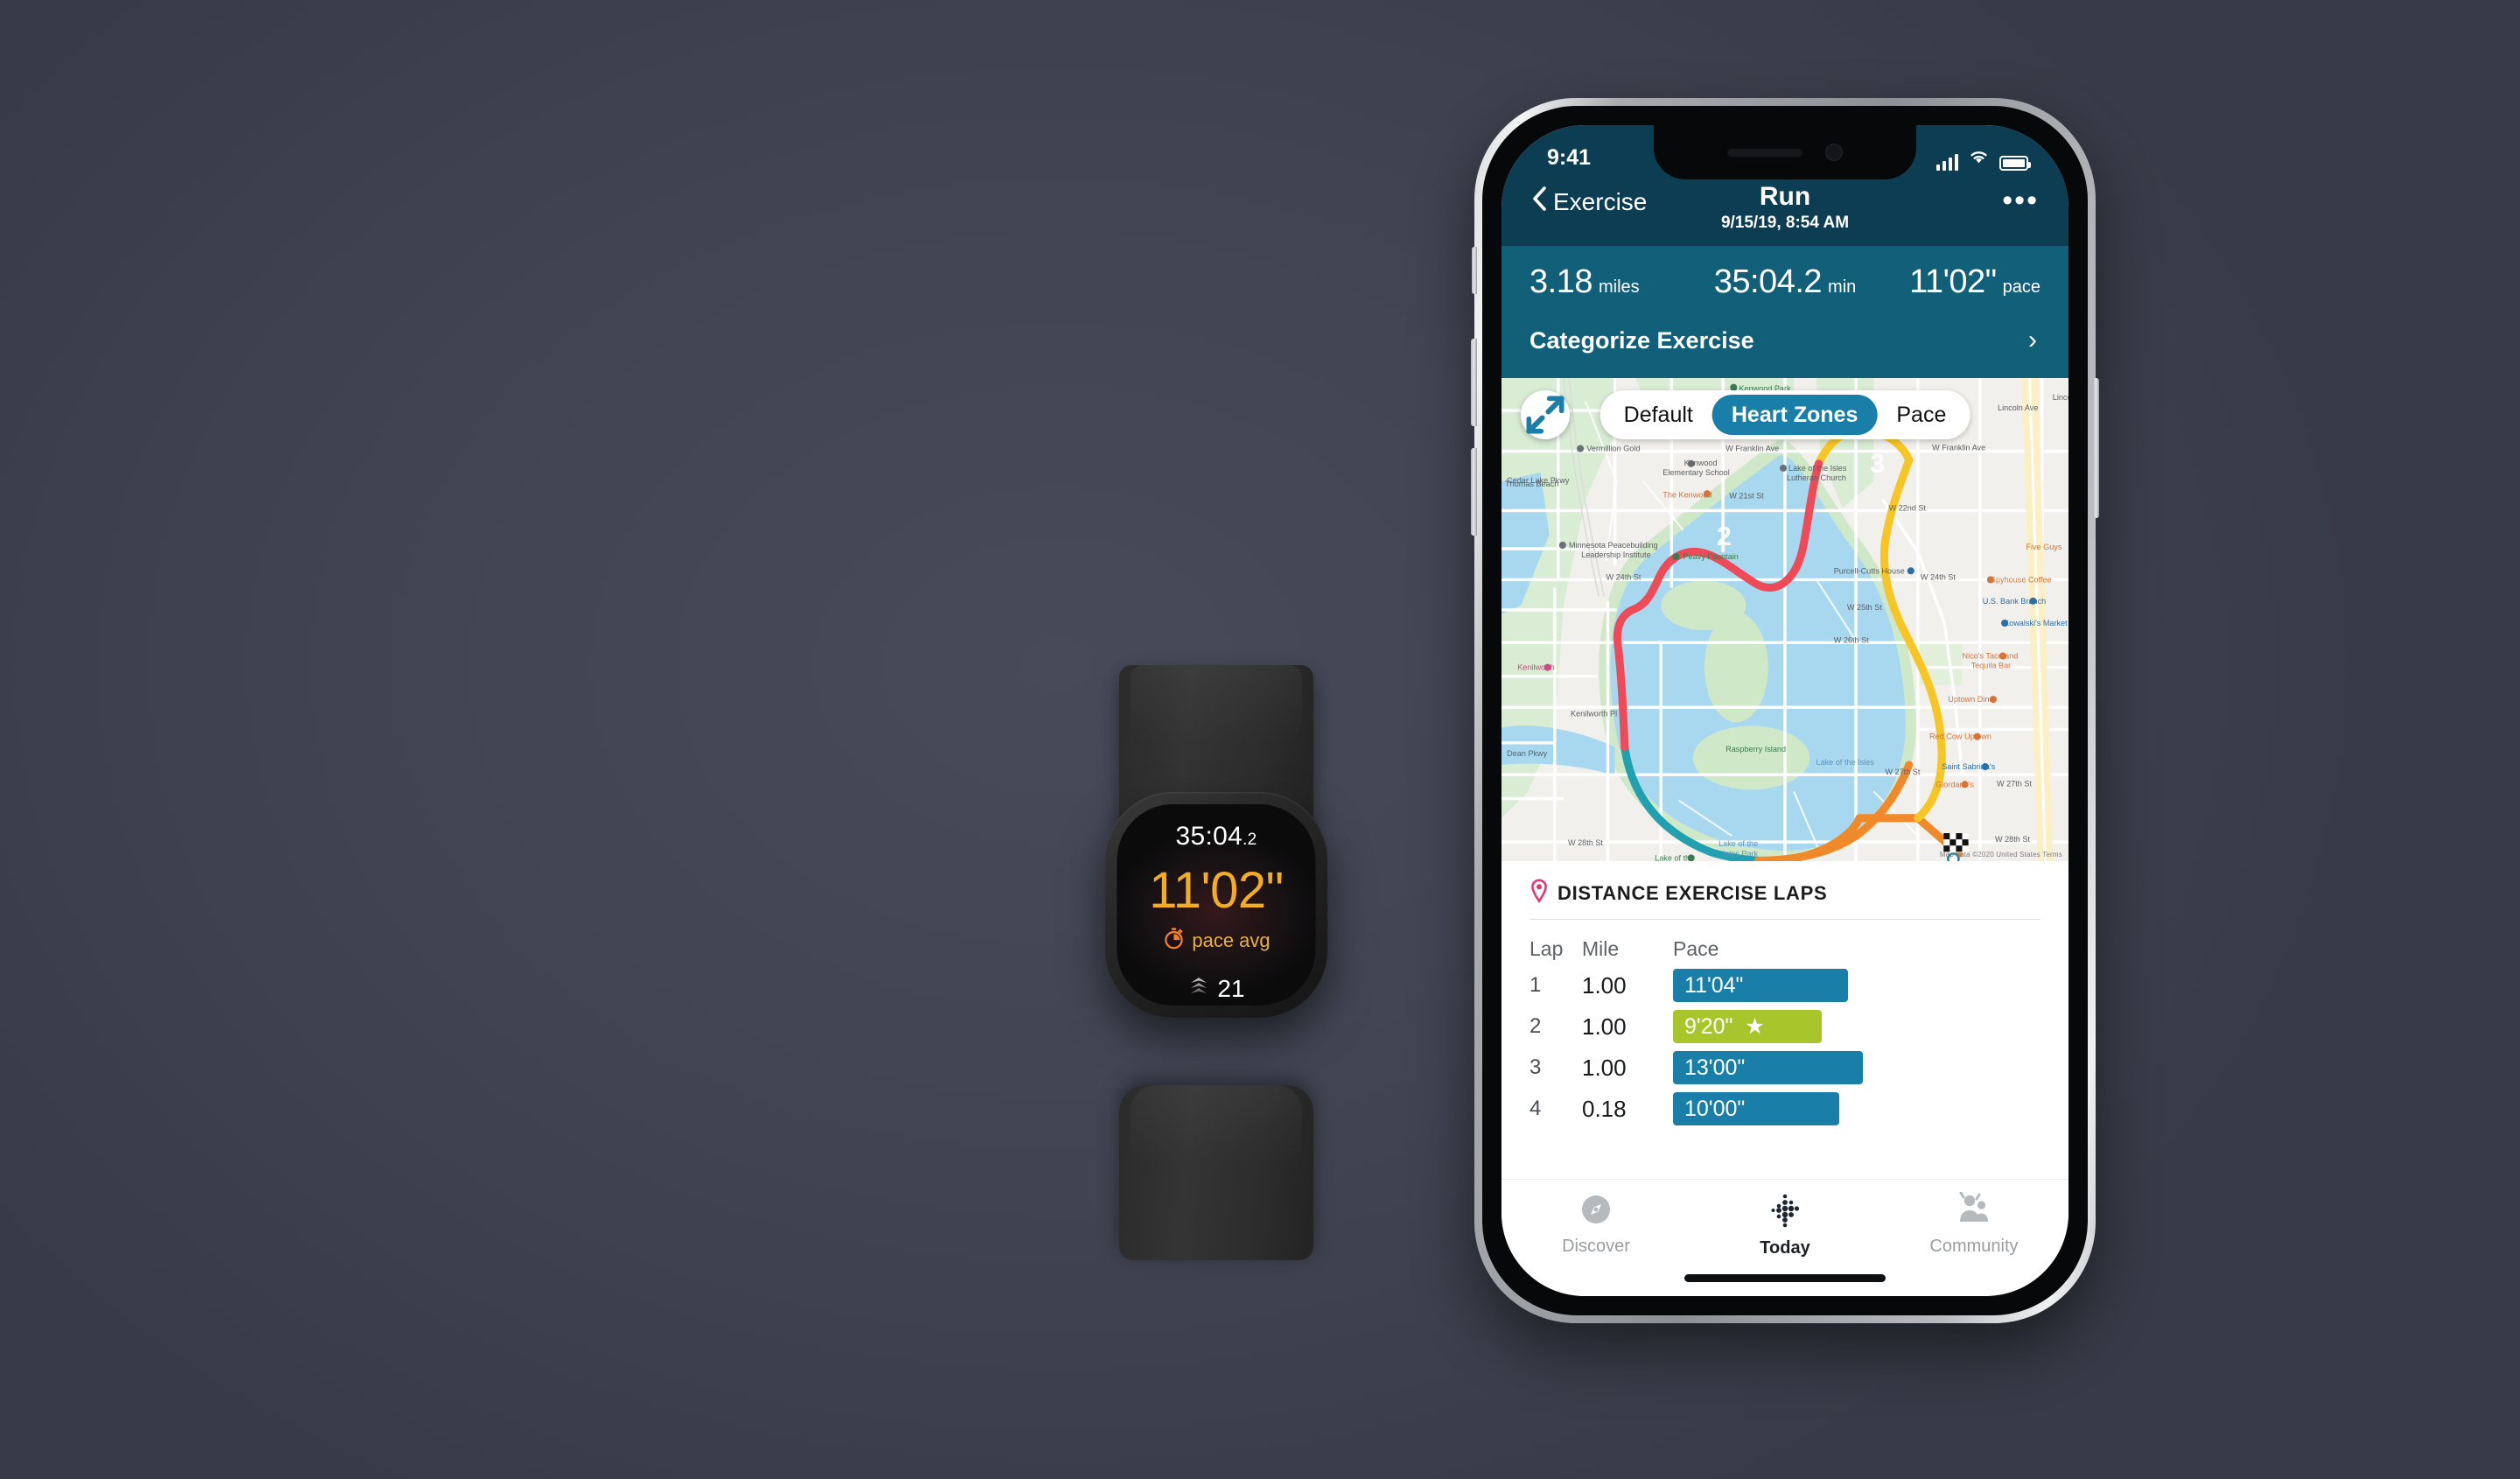 The width and height of the screenshot is (2520, 1479). What do you see at coordinates (1596, 1212) in the screenshot?
I see `compass-icon` at bounding box center [1596, 1212].